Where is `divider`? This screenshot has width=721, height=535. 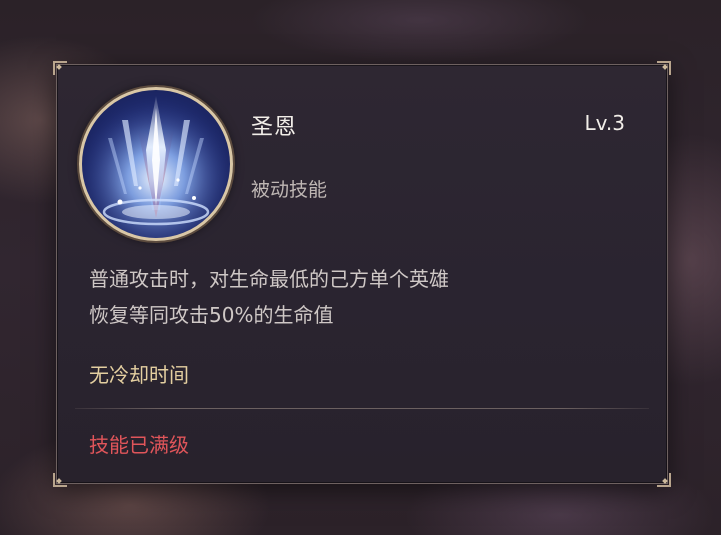 divider is located at coordinates (362, 408).